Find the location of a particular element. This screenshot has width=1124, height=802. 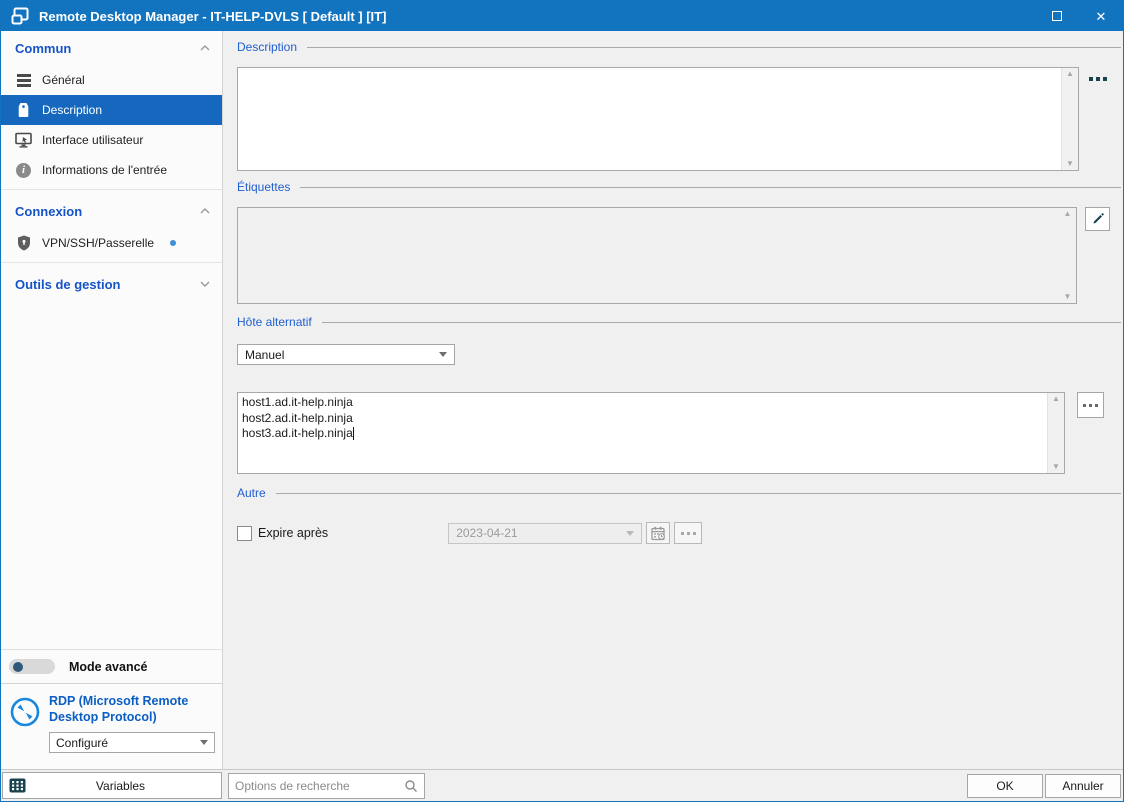

protocol-status-select: Configuré is located at coordinates (132, 743).